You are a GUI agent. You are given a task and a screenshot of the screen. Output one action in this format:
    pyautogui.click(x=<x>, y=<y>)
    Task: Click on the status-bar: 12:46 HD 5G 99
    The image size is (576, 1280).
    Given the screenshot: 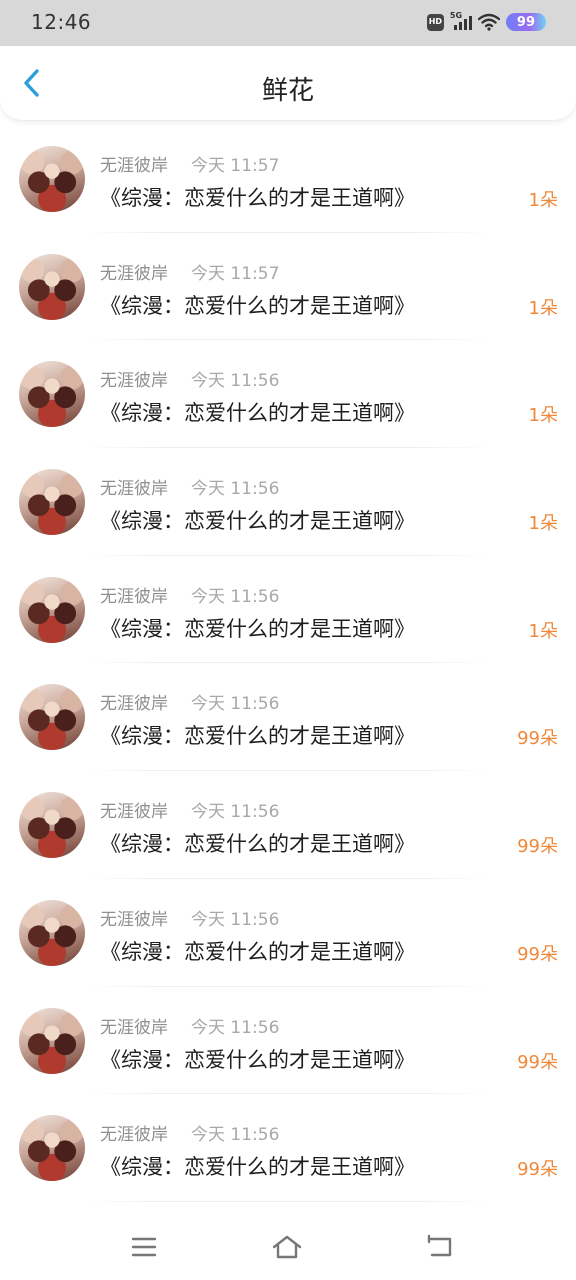 What is the action you would take?
    pyautogui.click(x=288, y=23)
    